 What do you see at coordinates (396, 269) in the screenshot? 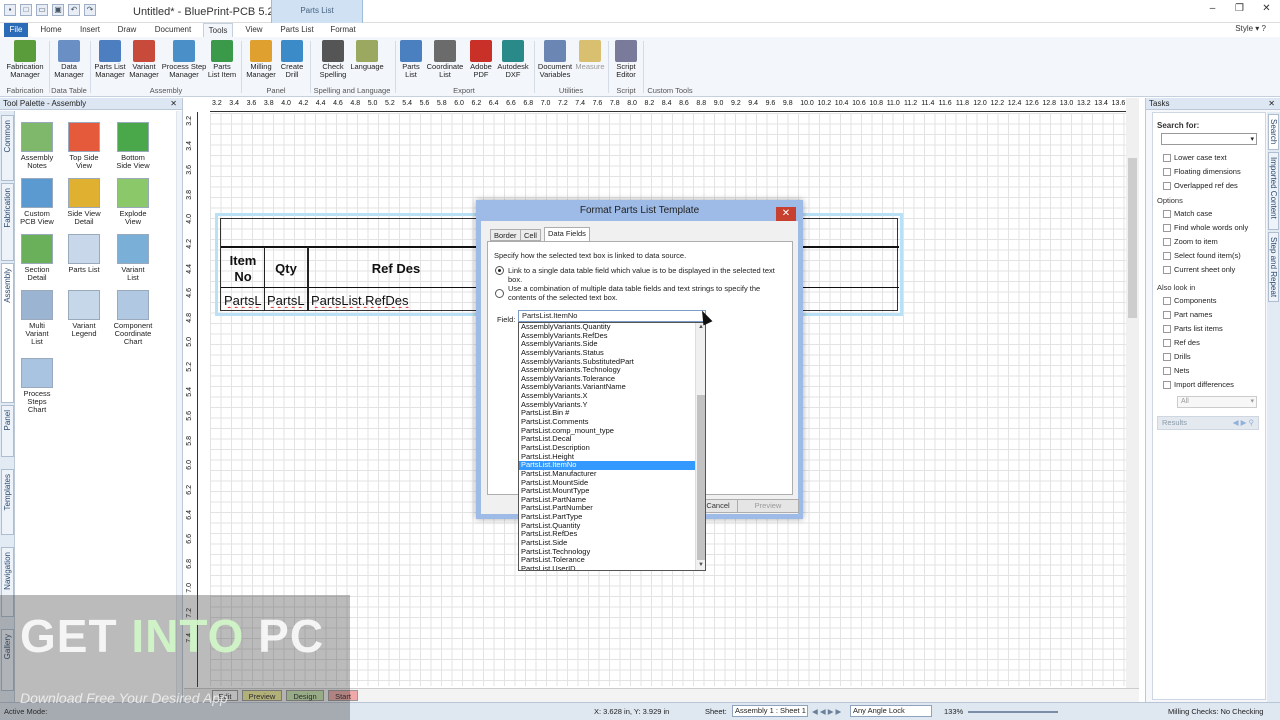
I see `header-ref-des: Ref Des` at bounding box center [396, 269].